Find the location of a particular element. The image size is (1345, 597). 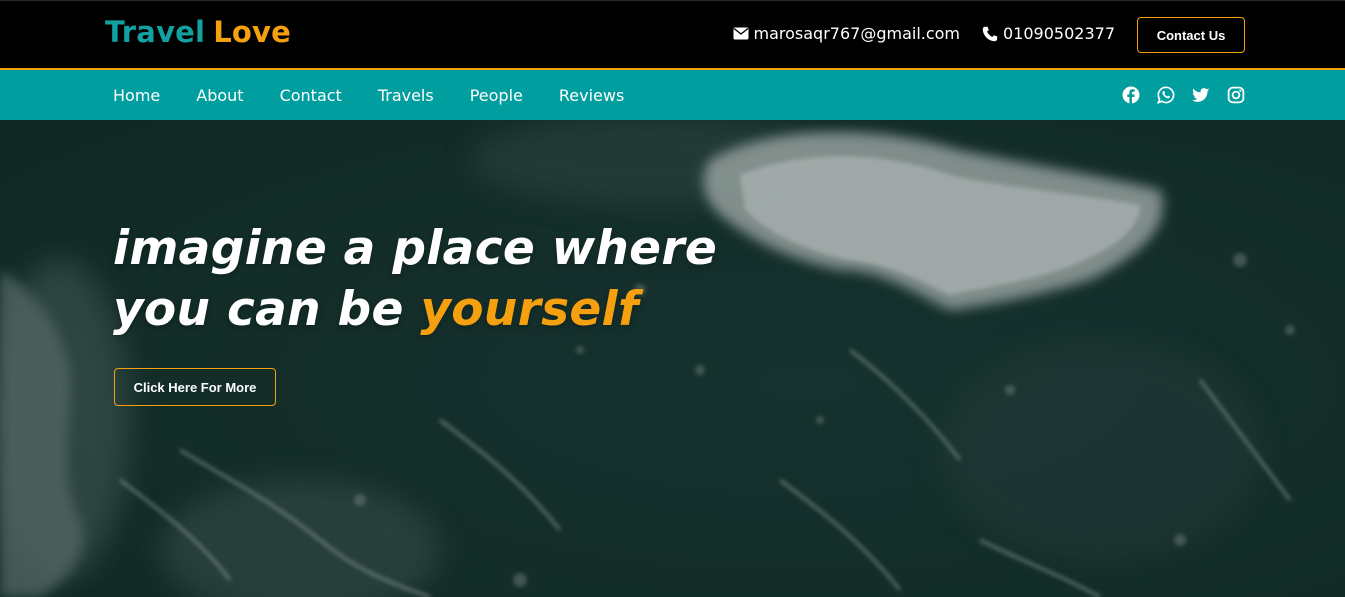

nav-link-travels: Travels is located at coordinates (406, 95).